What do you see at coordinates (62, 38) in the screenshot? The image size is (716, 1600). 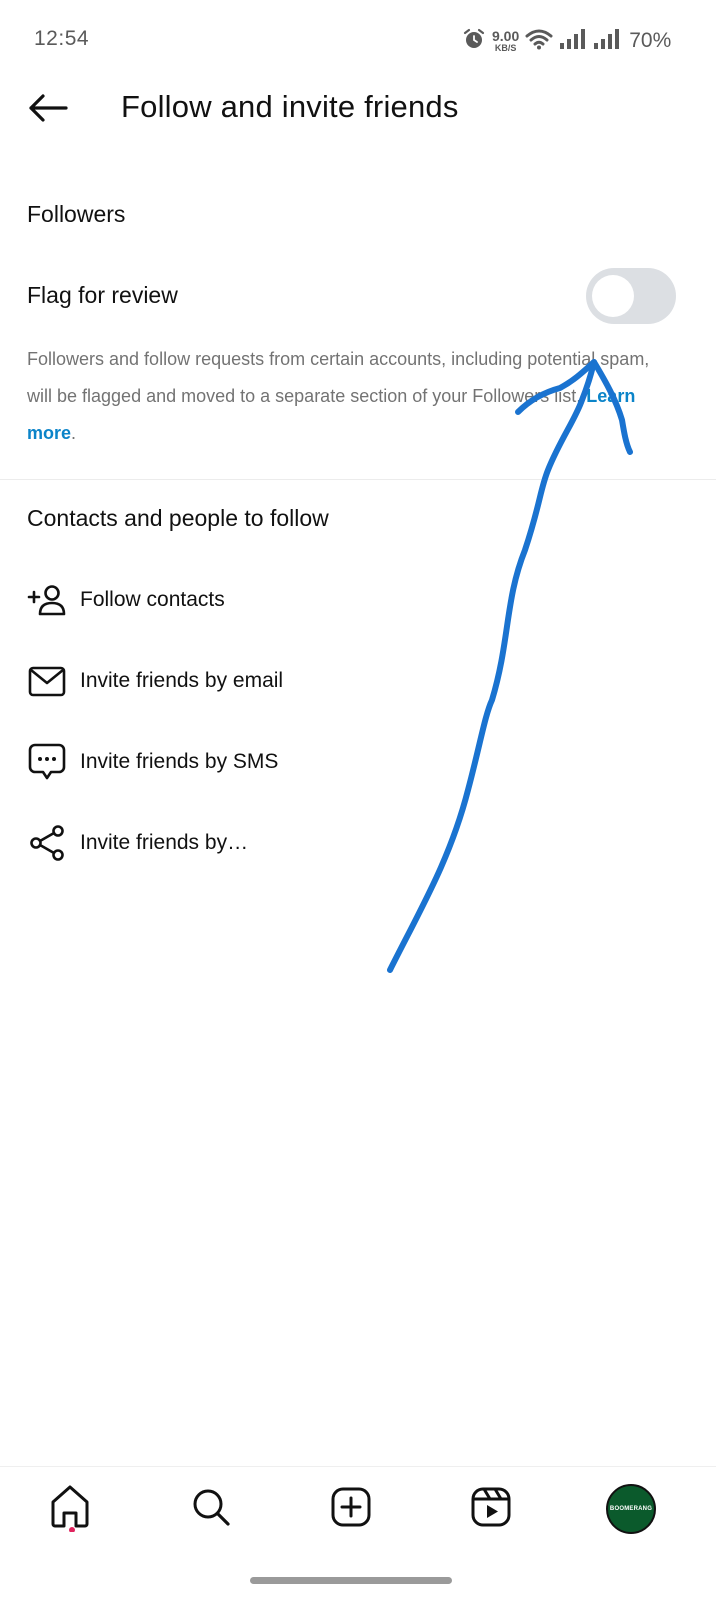 I see `status-time: 12:54` at bounding box center [62, 38].